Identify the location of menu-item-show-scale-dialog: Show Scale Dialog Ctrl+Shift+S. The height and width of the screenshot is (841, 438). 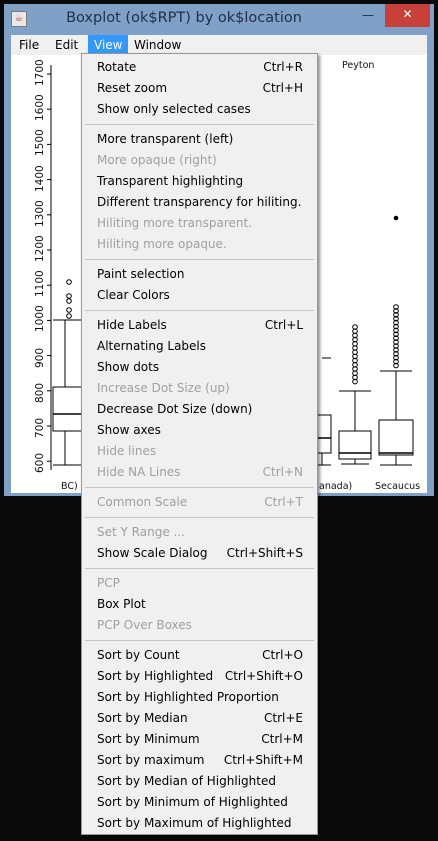
(199, 553).